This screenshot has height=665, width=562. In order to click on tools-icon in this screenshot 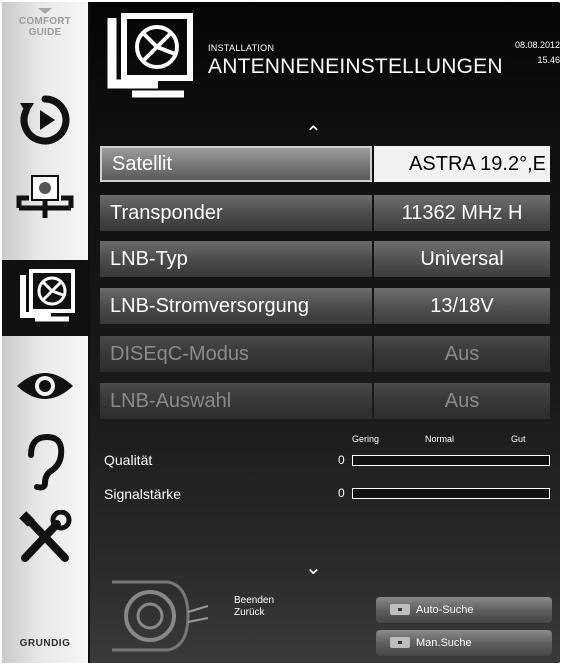, I will do `click(45, 536)`.